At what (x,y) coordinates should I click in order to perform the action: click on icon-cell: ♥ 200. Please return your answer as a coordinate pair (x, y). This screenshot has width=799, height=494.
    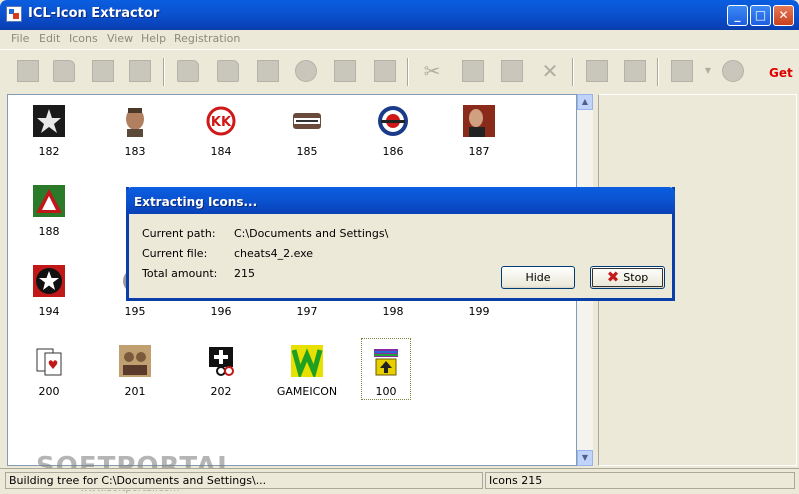
    Looking at the image, I should click on (49, 367).